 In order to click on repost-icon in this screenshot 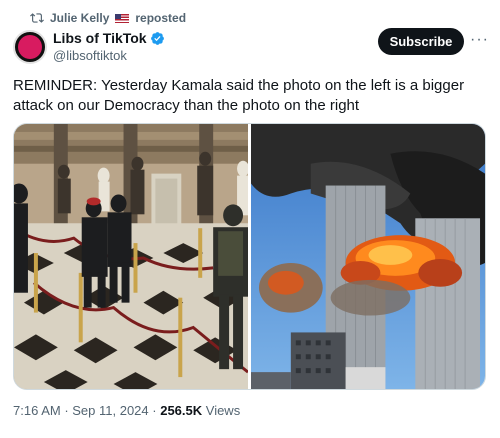, I will do `click(37, 18)`.